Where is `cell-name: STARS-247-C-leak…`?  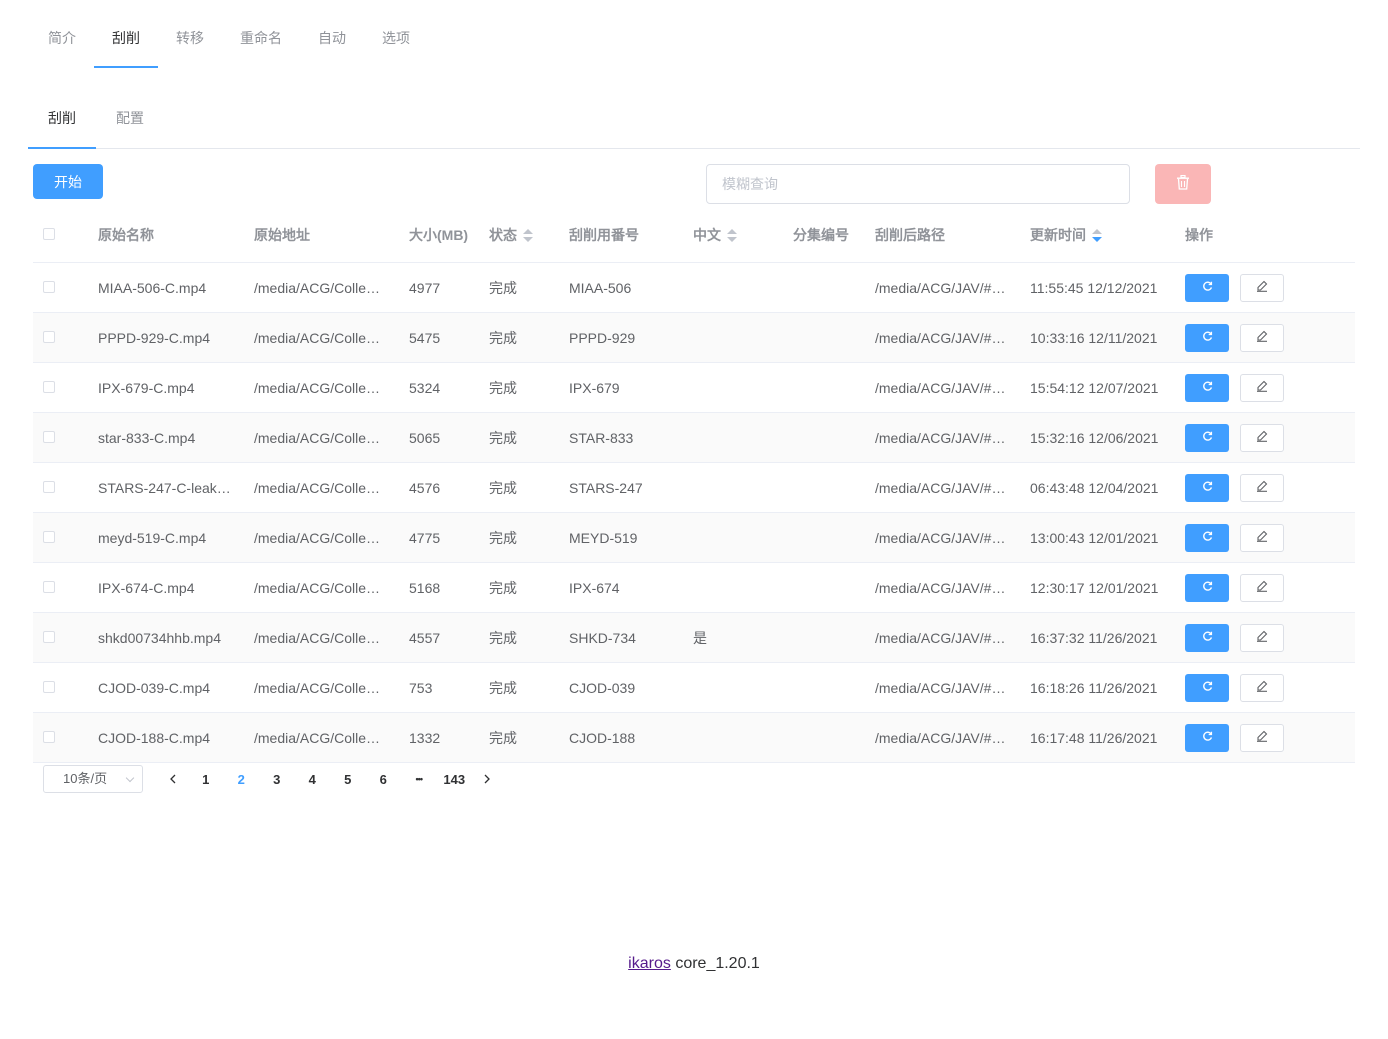
cell-name: STARS-247-C-leak… is located at coordinates (164, 487).